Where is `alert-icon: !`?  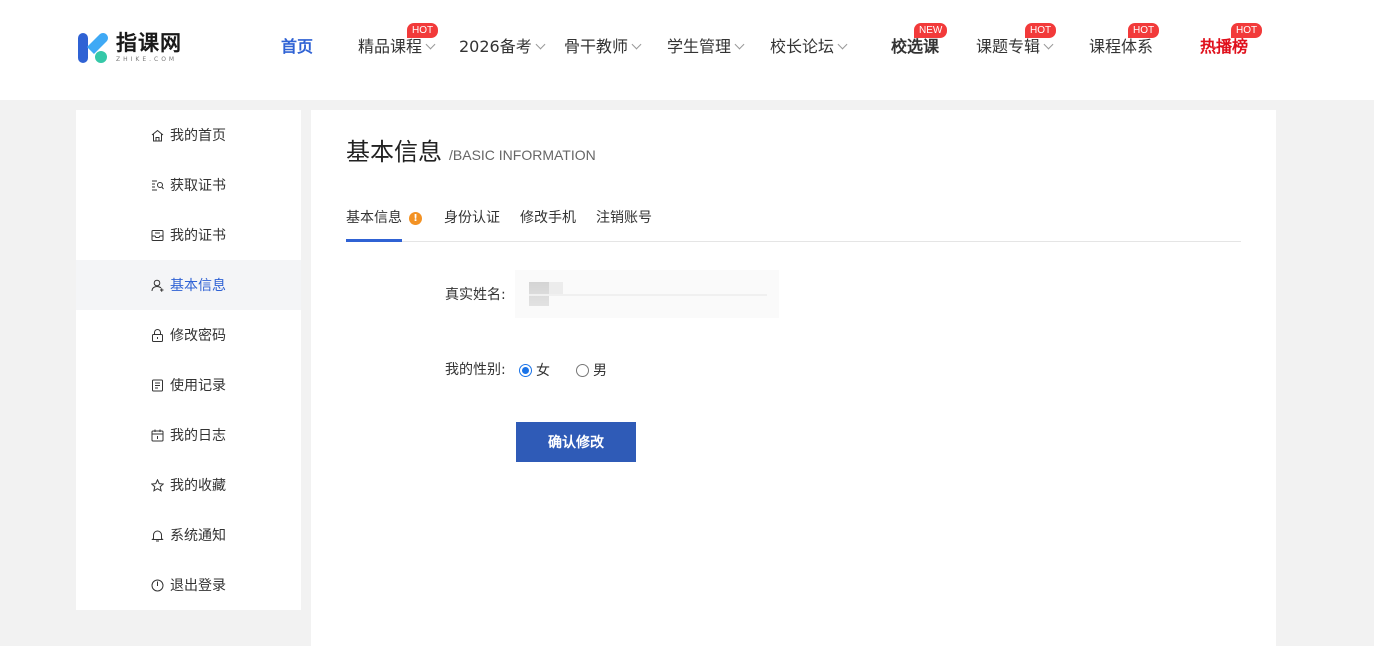 alert-icon: ! is located at coordinates (415, 218).